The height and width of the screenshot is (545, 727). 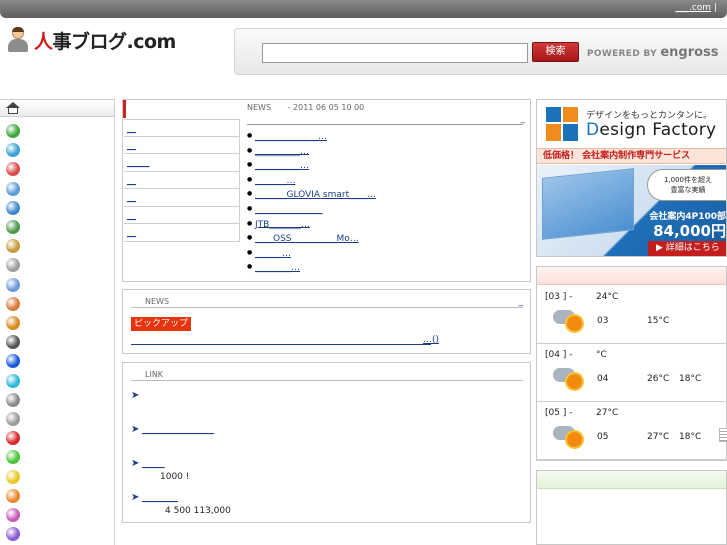 I want to click on orange-ball-icon, so click(x=13, y=495).